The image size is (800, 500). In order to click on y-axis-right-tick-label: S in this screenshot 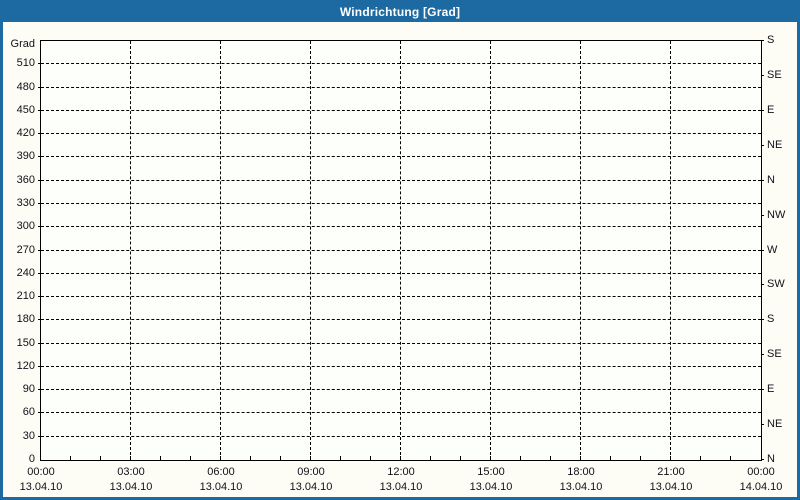, I will do `click(771, 319)`.